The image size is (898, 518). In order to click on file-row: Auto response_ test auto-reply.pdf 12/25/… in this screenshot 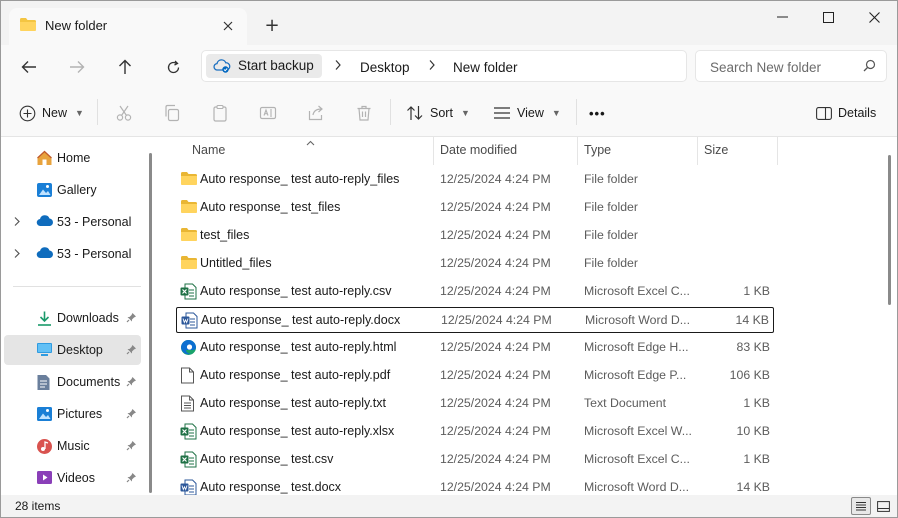, I will do `click(475, 376)`.